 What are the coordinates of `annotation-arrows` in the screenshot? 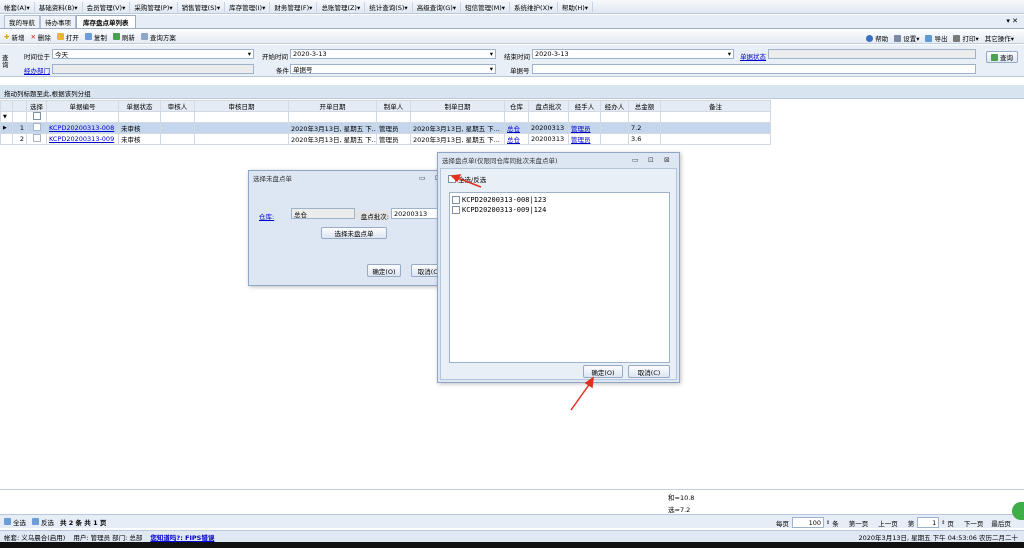 It's located at (522, 292).